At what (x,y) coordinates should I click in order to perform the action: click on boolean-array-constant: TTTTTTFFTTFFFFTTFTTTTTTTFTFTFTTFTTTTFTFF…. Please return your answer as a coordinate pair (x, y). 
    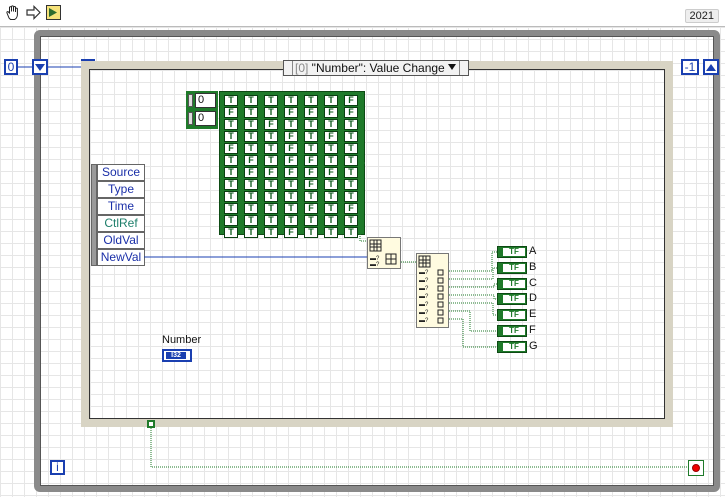
    Looking at the image, I should click on (292, 164).